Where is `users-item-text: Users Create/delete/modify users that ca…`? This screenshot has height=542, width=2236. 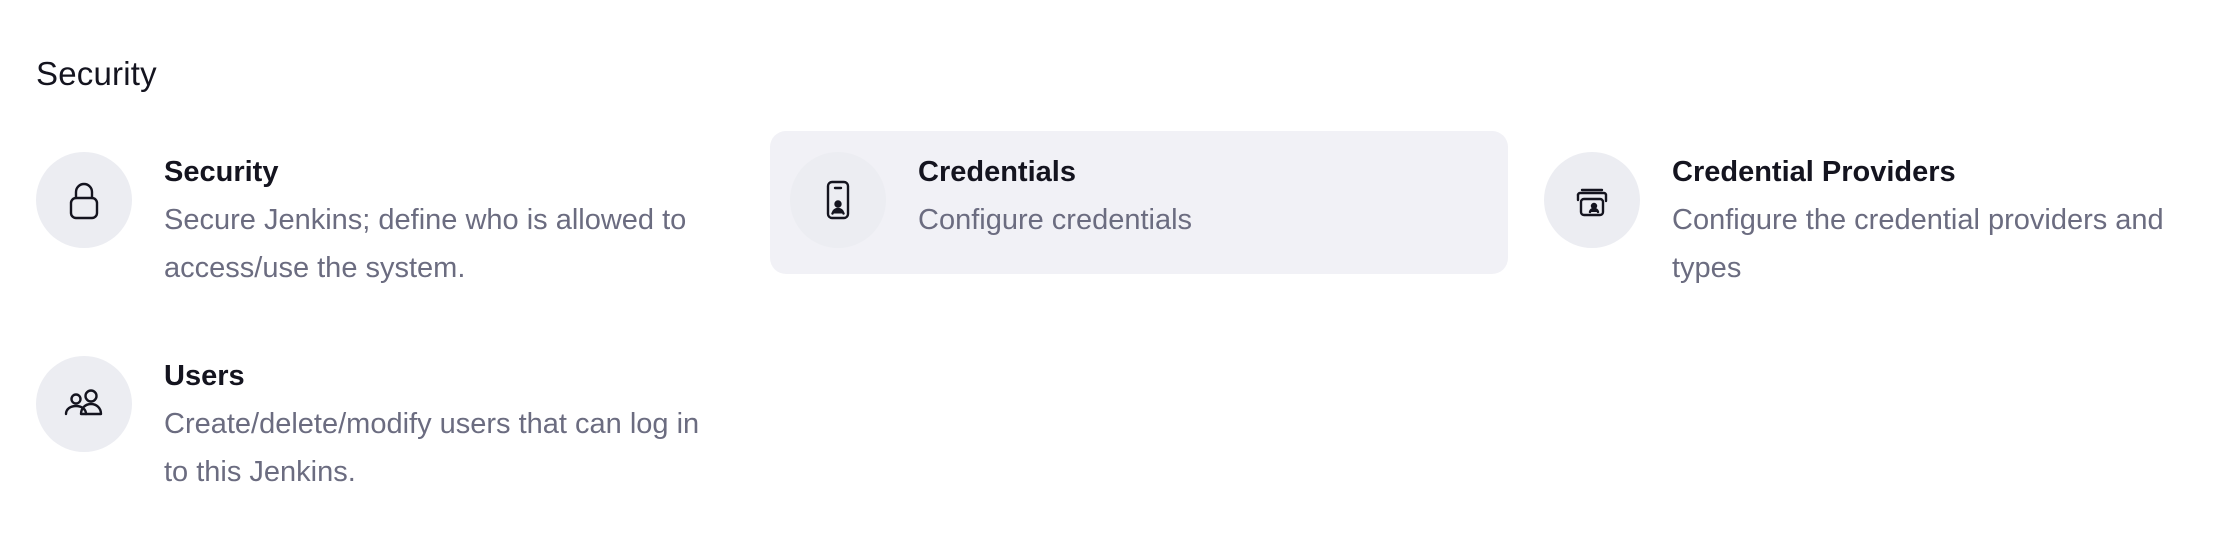 users-item-text: Users Create/delete/modify users that ca… is located at coordinates (434, 426).